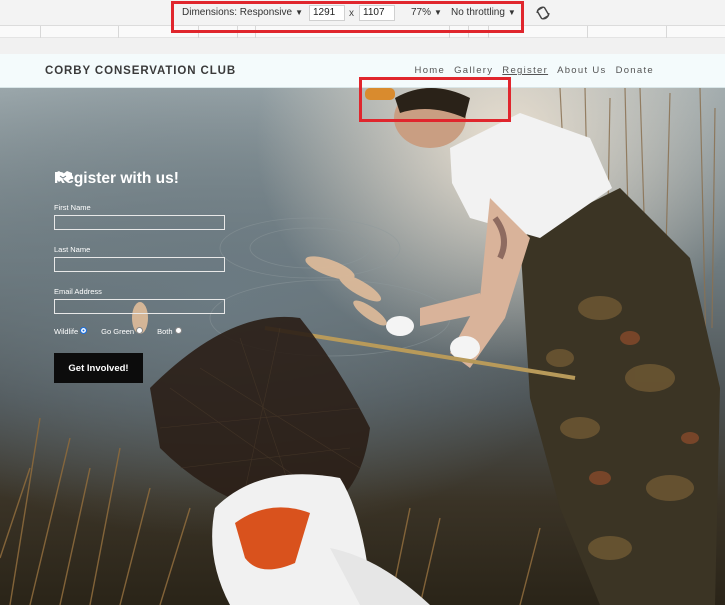 The height and width of the screenshot is (605, 725). I want to click on site-brand: CORBY CONSERVATION CLUB, so click(140, 71).